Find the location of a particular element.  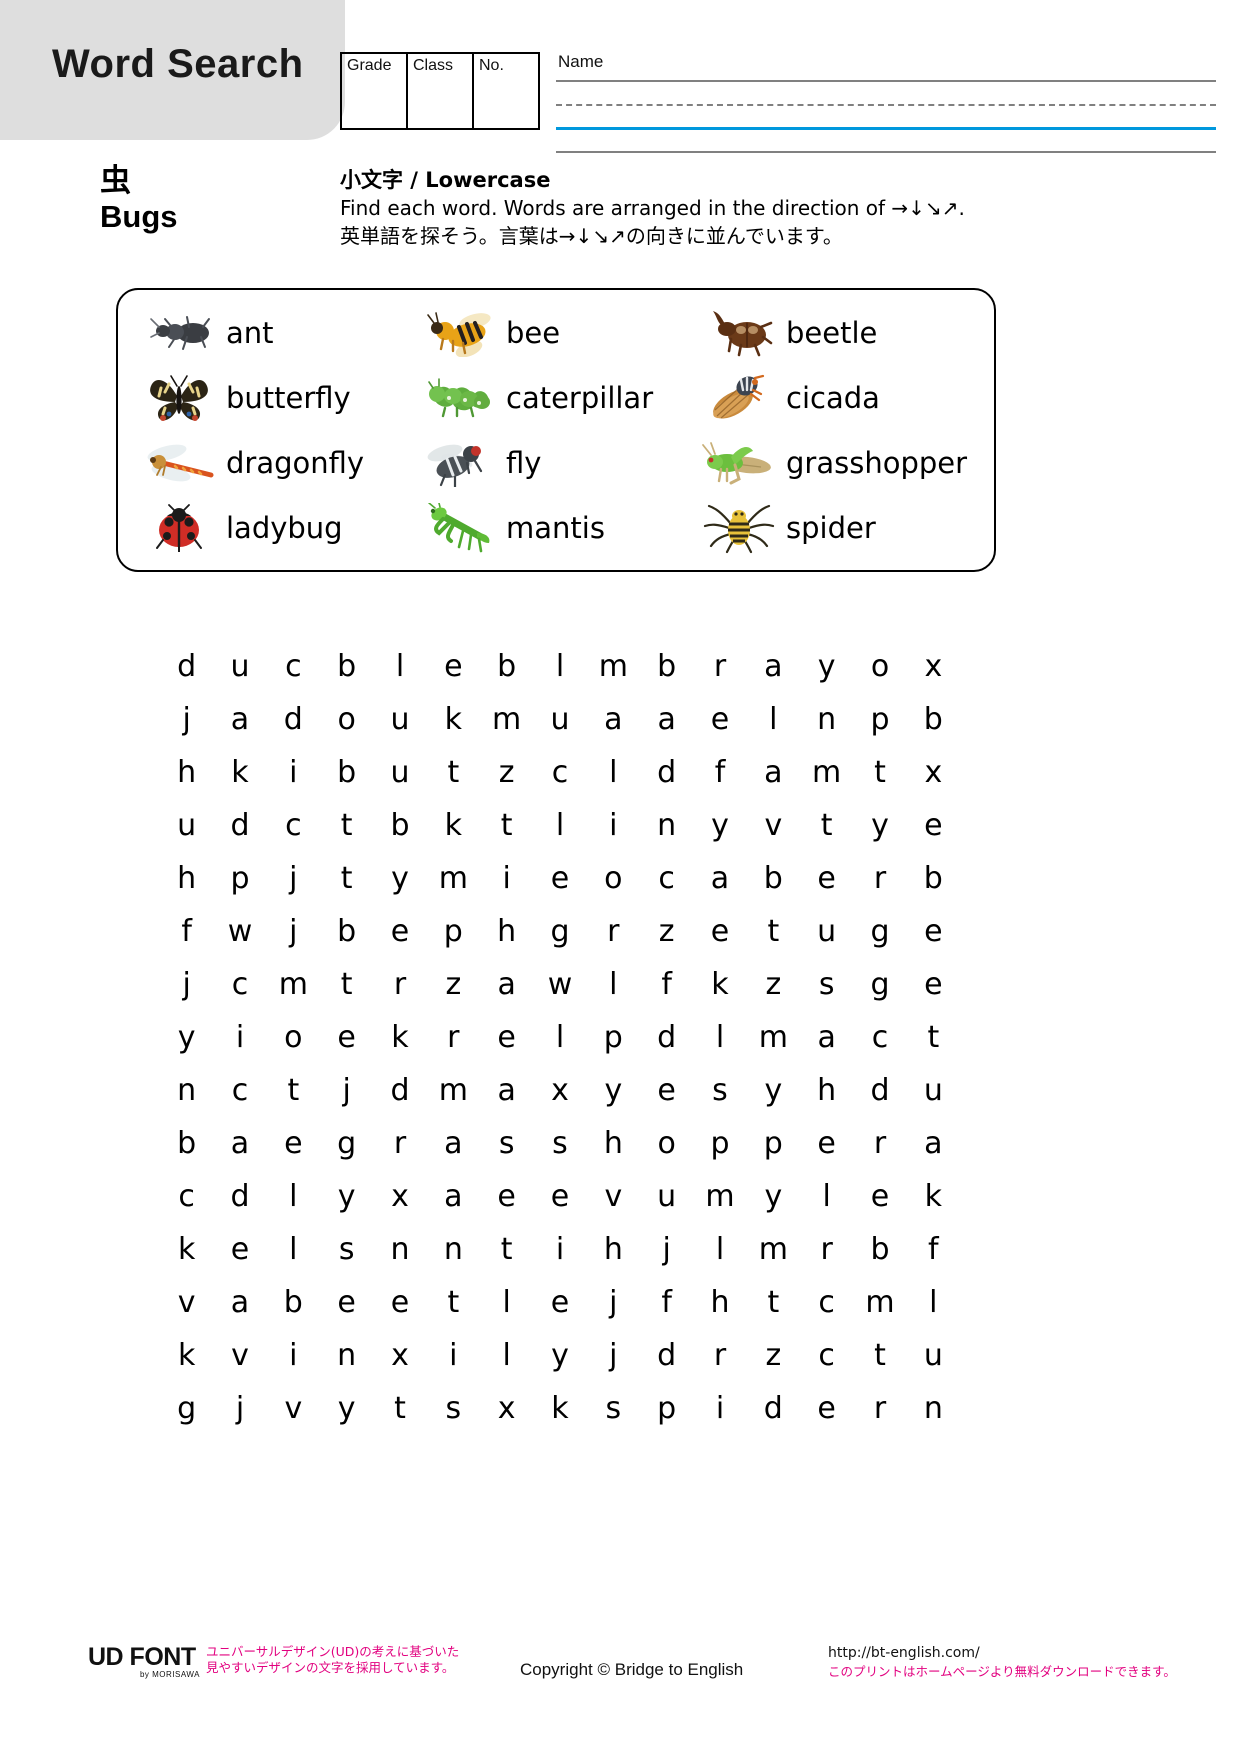

word-list-item: butterfly is located at coordinates (280, 397).